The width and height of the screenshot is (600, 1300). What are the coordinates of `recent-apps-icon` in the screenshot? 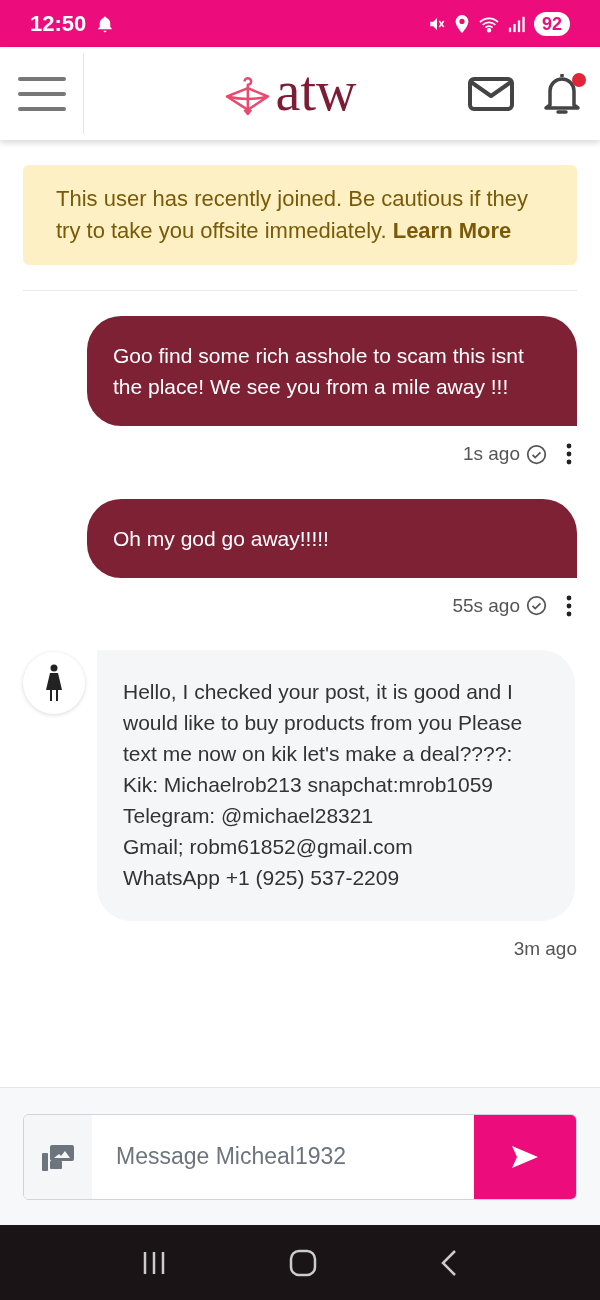 It's located at (153, 1262).